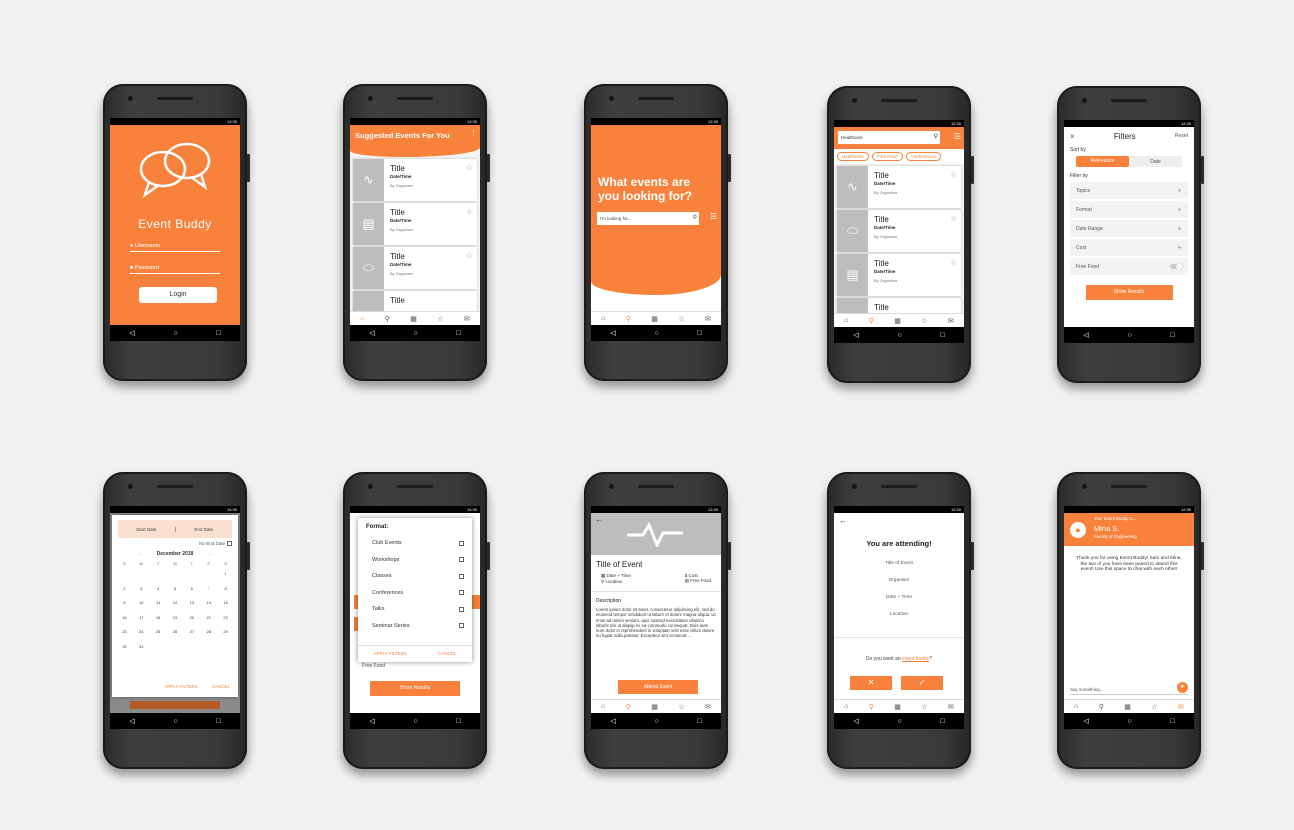  What do you see at coordinates (158, 636) in the screenshot?
I see `calendar-day: 25` at bounding box center [158, 636].